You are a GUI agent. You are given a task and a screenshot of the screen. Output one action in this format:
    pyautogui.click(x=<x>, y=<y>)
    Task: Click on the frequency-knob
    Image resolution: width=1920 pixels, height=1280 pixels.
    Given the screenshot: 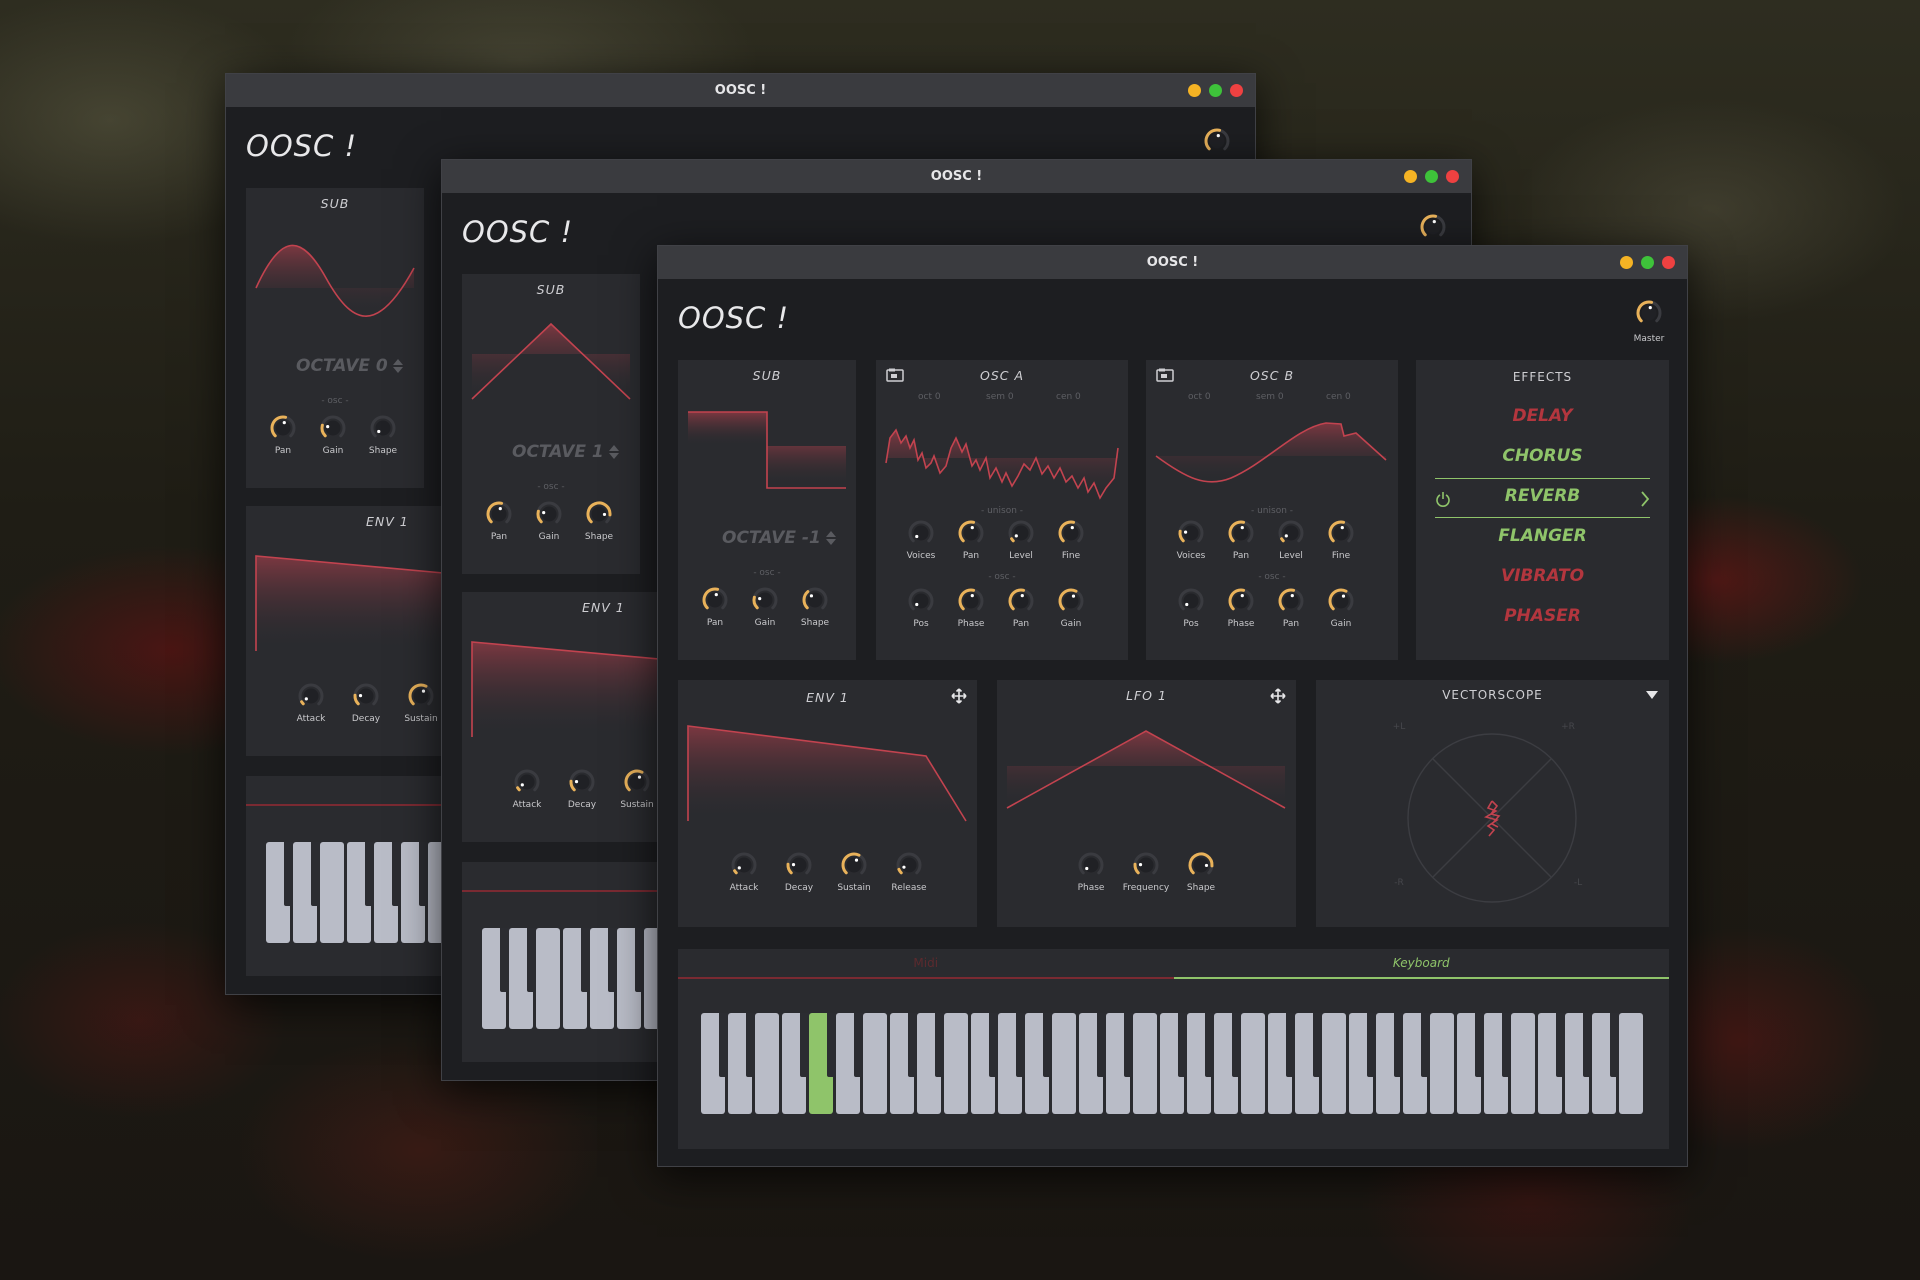 What is the action you would take?
    pyautogui.click(x=1146, y=865)
    